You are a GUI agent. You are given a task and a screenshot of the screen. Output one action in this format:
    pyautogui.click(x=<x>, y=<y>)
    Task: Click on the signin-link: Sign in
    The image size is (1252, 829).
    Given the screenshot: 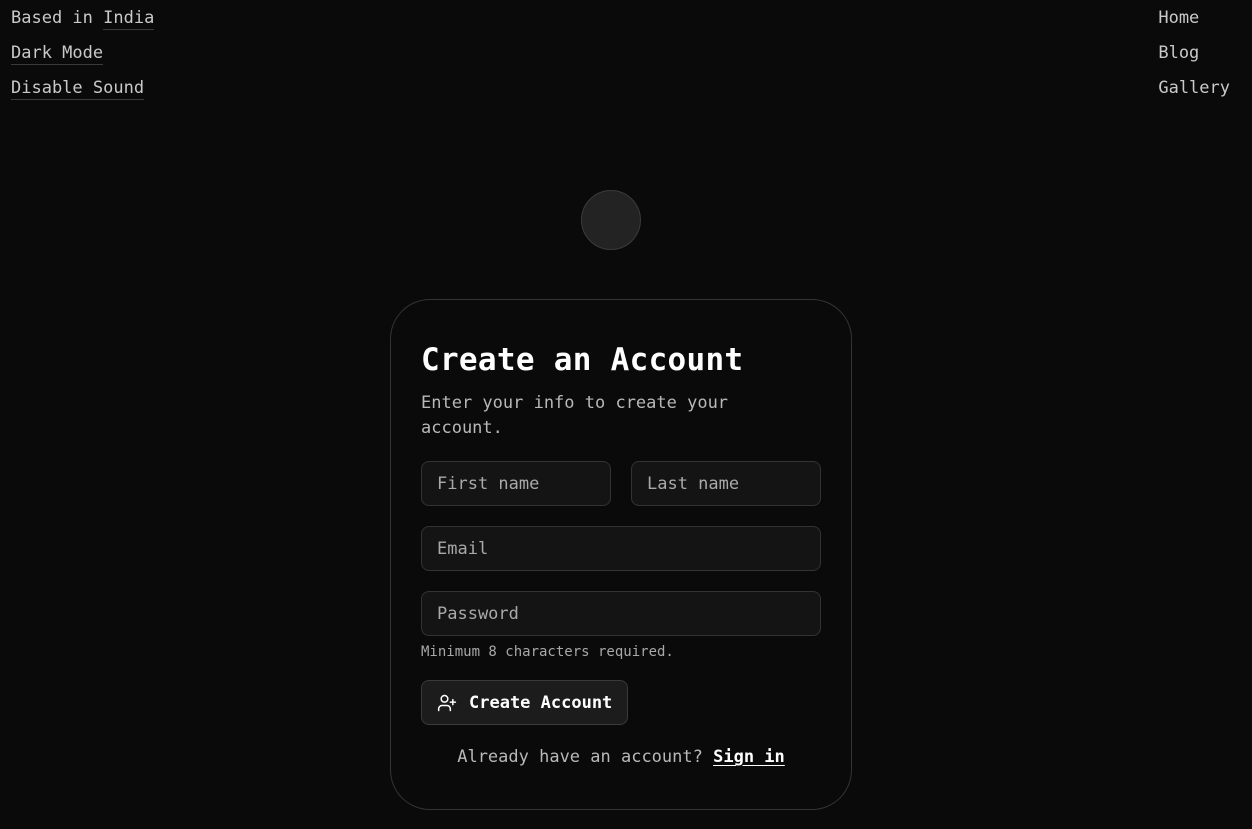 What is the action you would take?
    pyautogui.click(x=749, y=757)
    